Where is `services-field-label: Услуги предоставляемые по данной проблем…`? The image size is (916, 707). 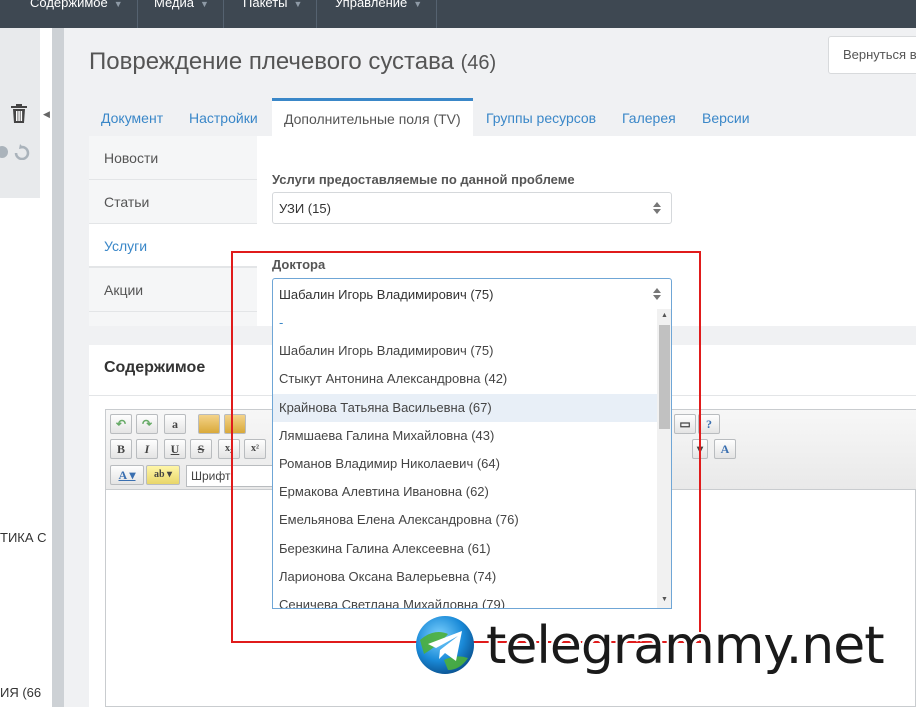 services-field-label: Услуги предоставляемые по данной проблем… is located at coordinates (423, 179).